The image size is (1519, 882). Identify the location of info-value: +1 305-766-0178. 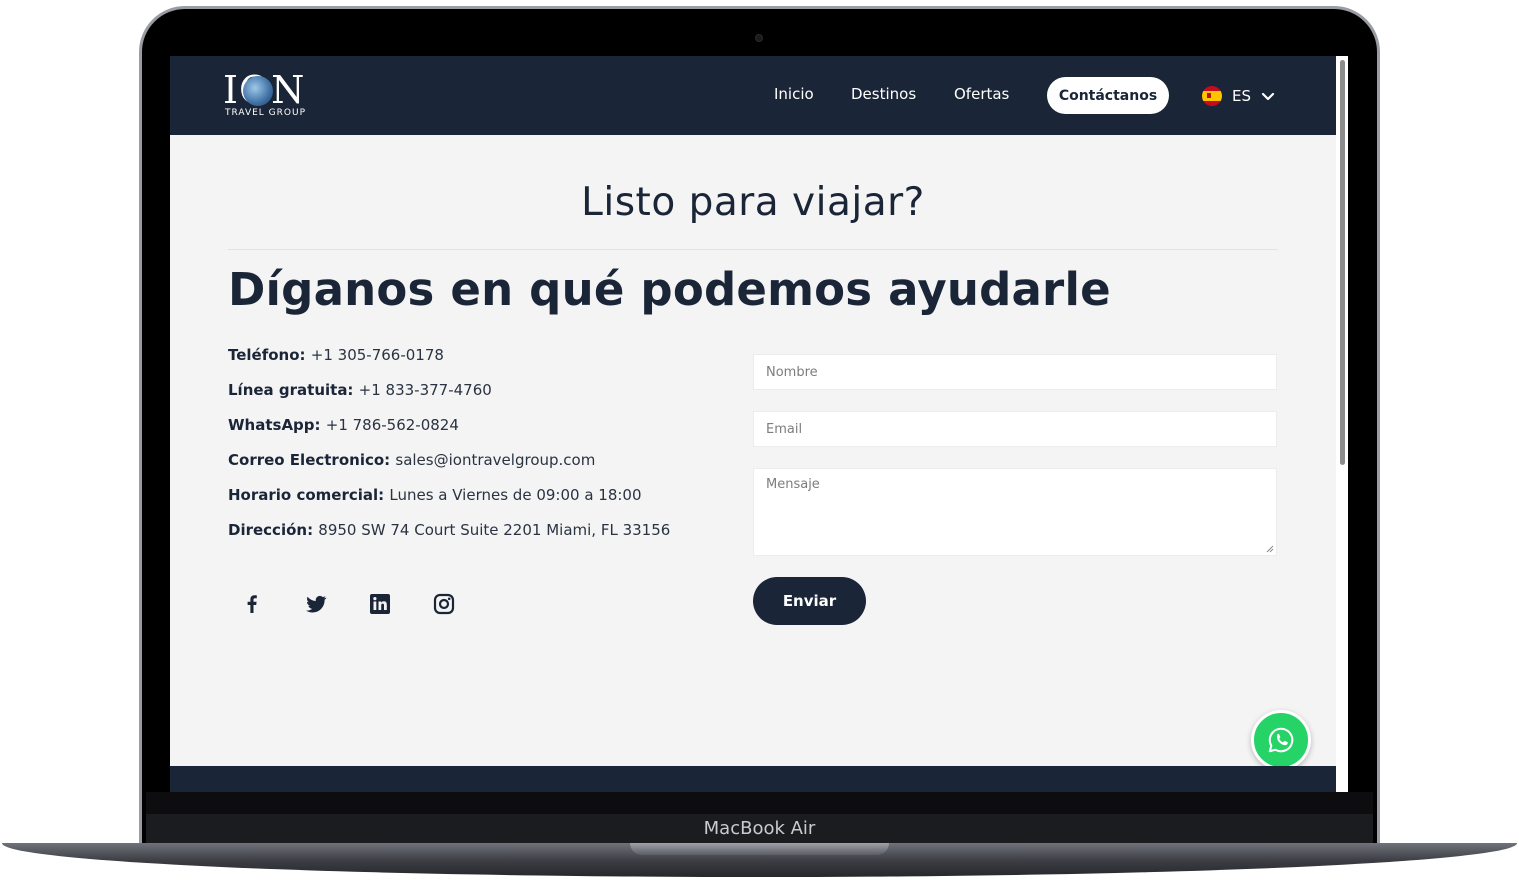
(377, 355).